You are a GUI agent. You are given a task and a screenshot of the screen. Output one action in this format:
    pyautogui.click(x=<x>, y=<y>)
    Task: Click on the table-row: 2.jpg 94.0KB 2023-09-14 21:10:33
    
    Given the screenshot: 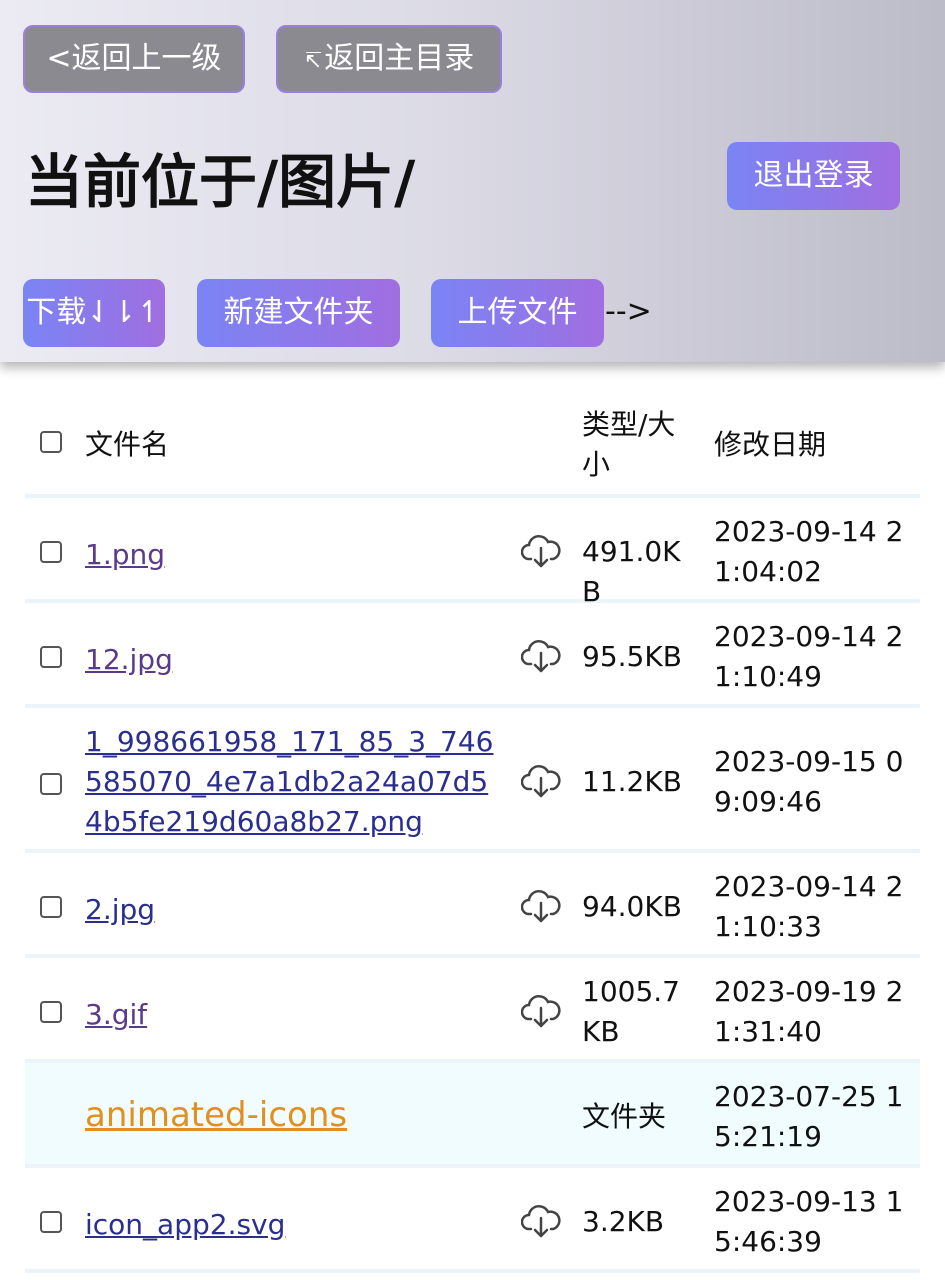 What is the action you would take?
    pyautogui.click(x=472, y=905)
    